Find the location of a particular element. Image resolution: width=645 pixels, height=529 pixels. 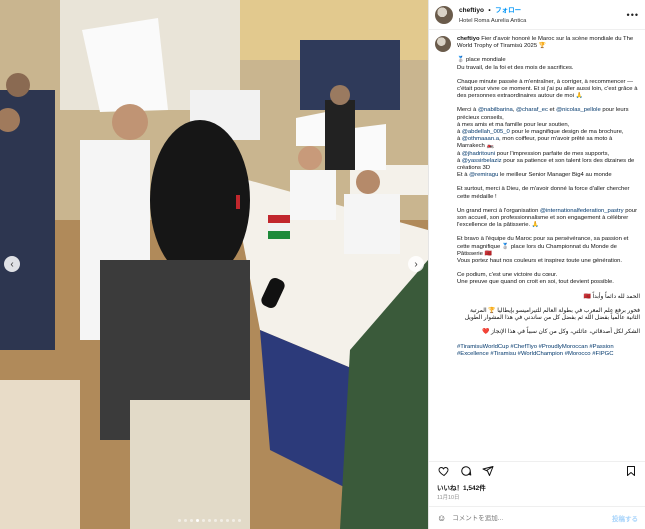

send-icon is located at coordinates (488, 470).